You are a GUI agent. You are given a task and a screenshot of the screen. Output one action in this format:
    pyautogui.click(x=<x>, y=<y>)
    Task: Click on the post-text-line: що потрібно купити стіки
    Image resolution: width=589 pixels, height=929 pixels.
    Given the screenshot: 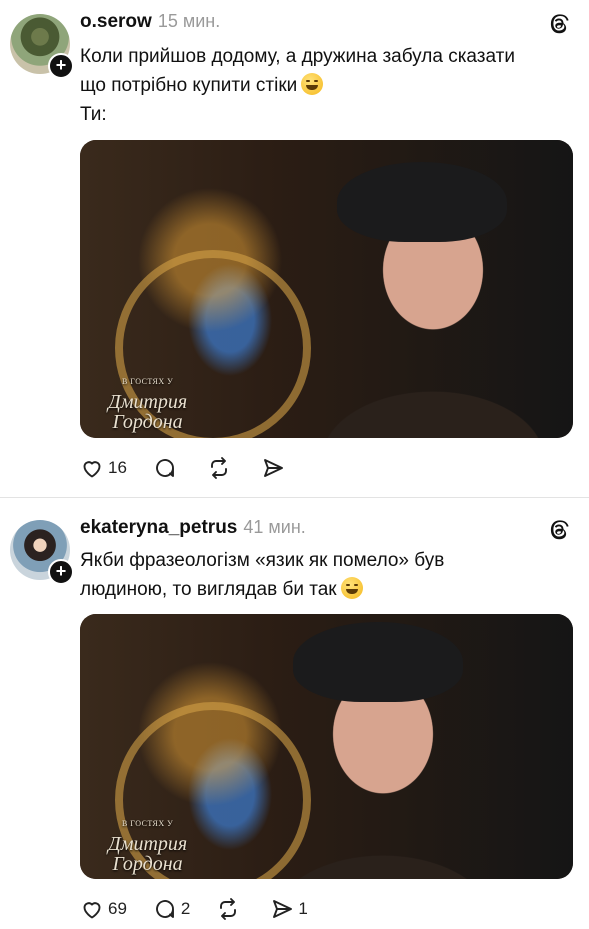 What is the action you would take?
    pyautogui.click(x=325, y=85)
    